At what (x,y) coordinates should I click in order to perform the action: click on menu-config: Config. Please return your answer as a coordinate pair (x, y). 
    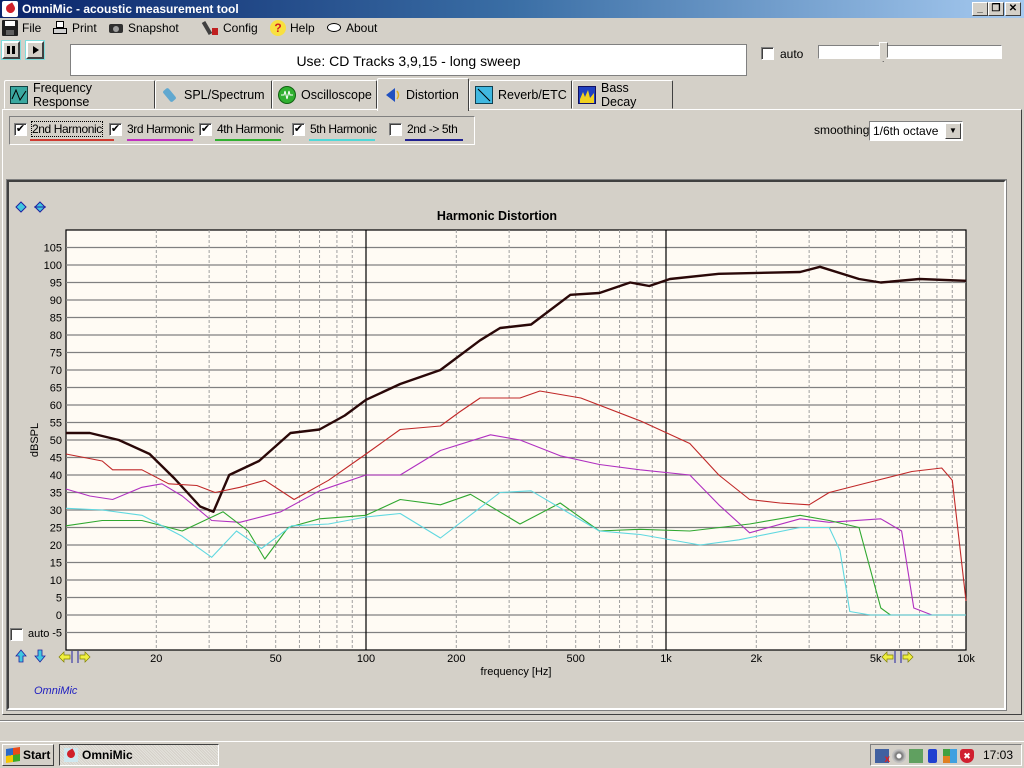
    Looking at the image, I should click on (229, 28).